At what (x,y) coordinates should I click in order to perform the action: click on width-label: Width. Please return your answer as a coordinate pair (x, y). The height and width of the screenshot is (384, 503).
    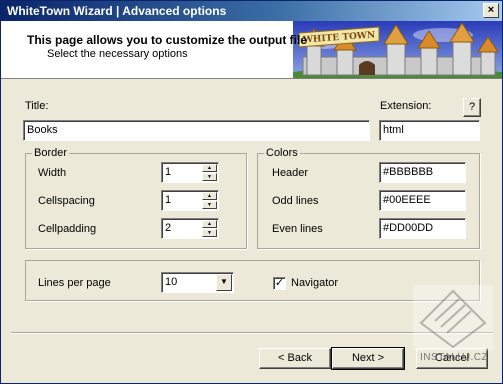
    Looking at the image, I should click on (52, 173).